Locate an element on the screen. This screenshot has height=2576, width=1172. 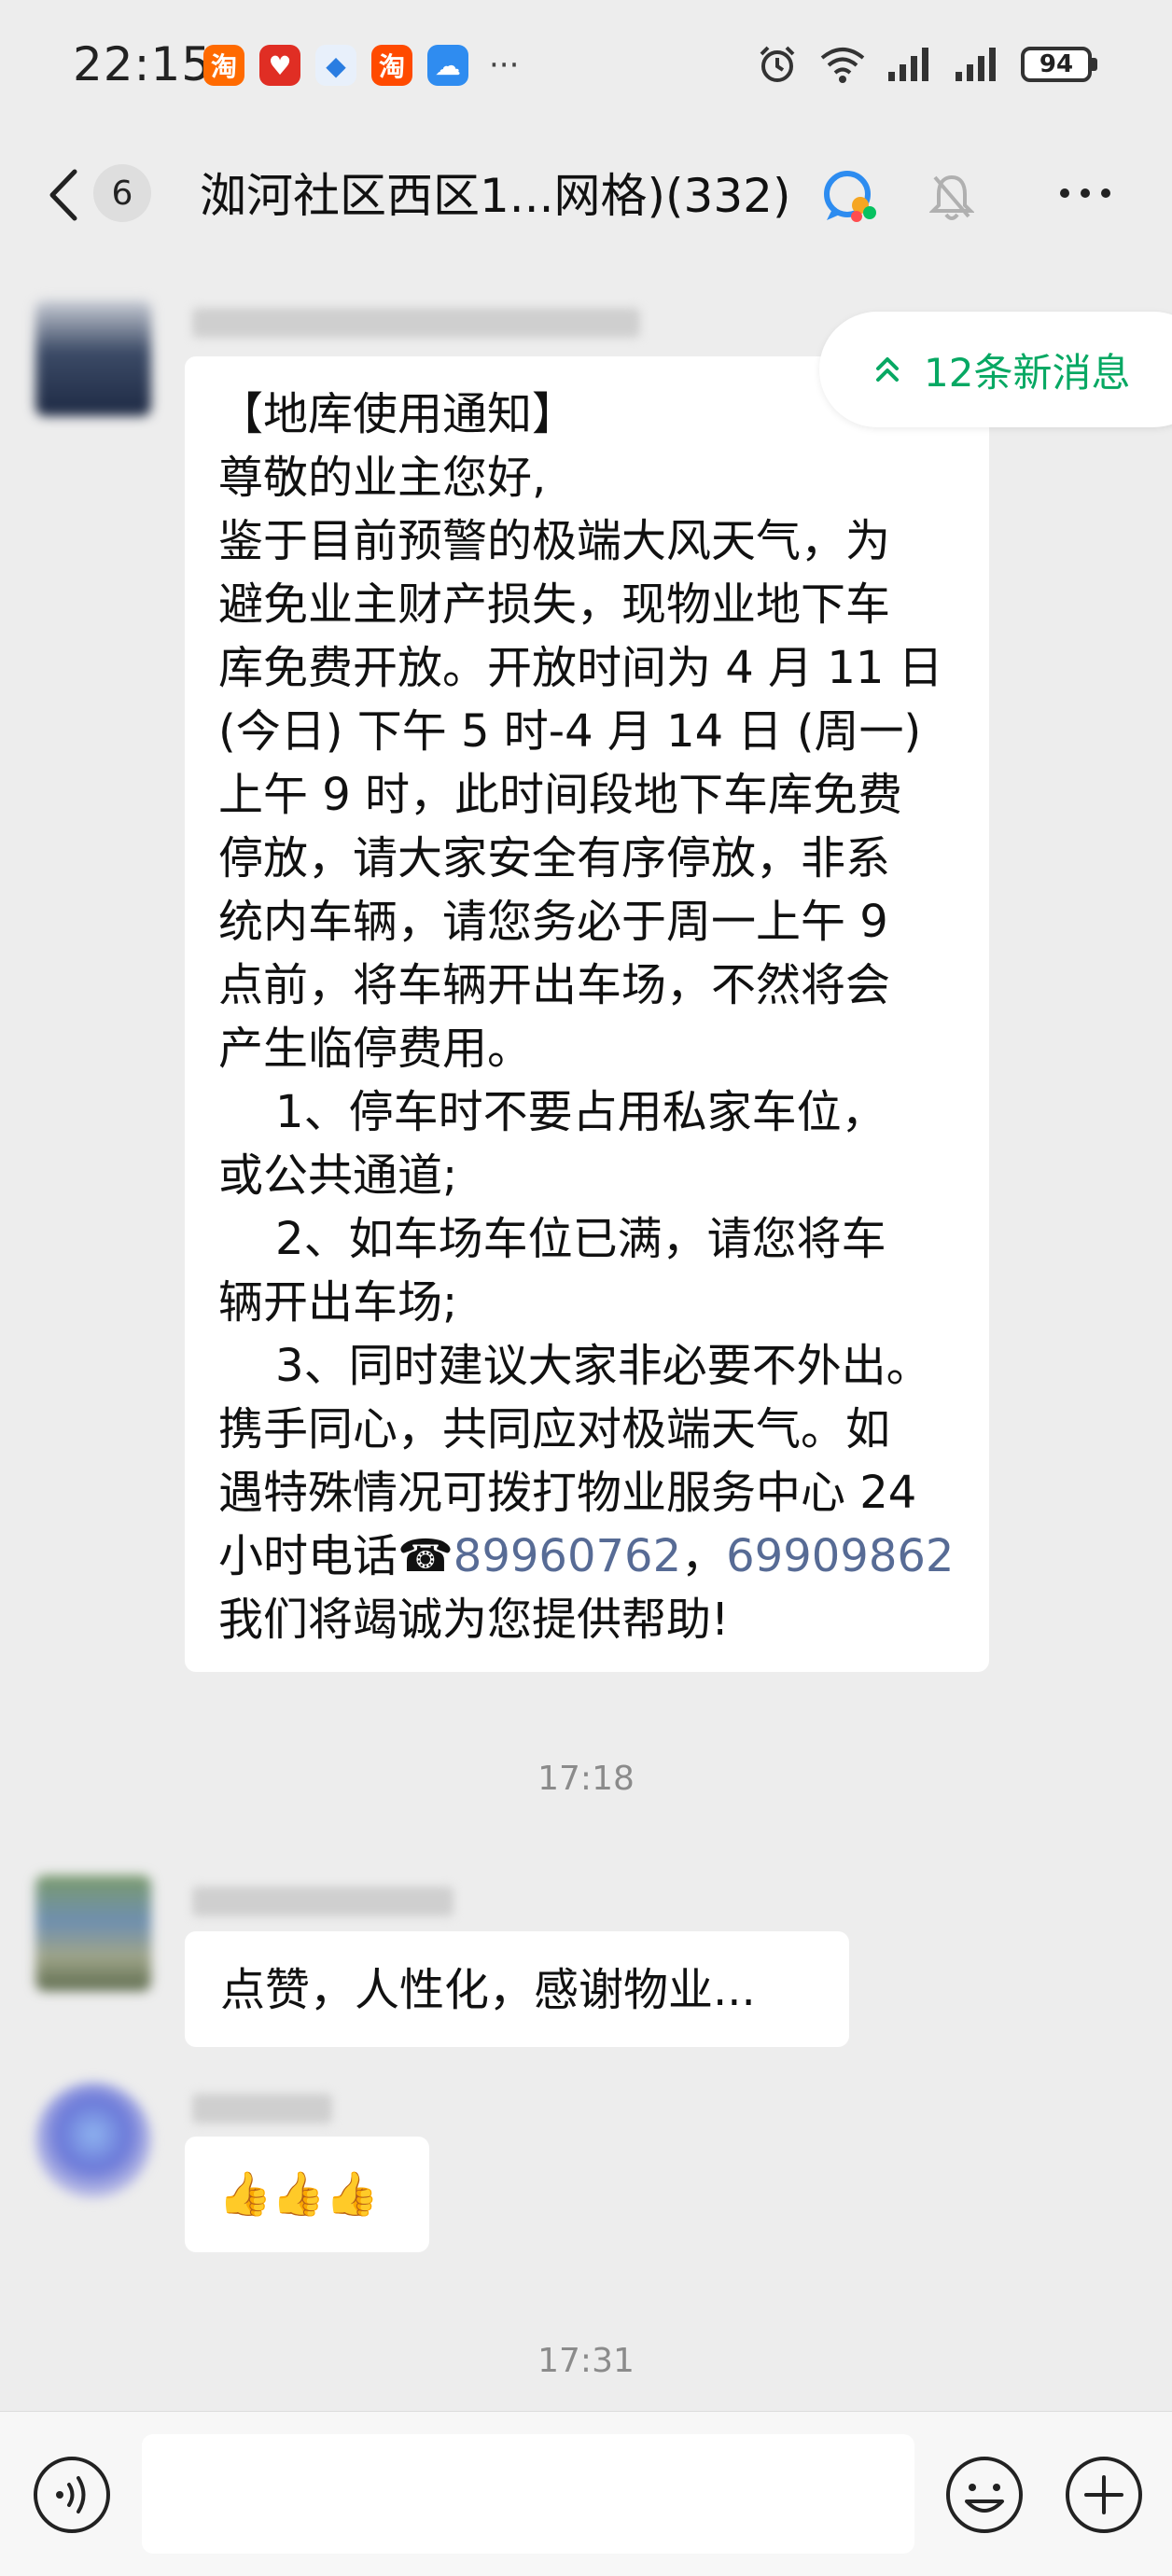
new-messages-button: 12条新消息 is located at coordinates (995, 369).